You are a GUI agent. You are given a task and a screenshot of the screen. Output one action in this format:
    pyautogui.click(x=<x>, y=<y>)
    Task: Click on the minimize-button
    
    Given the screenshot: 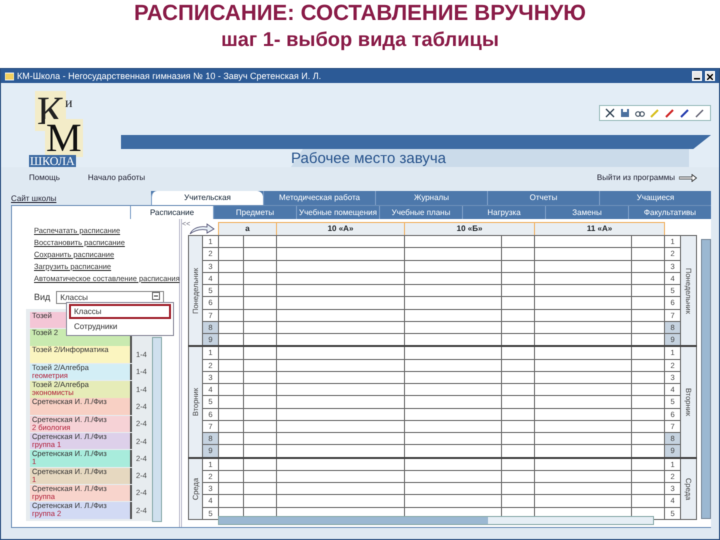 What is the action you would take?
    pyautogui.click(x=697, y=76)
    